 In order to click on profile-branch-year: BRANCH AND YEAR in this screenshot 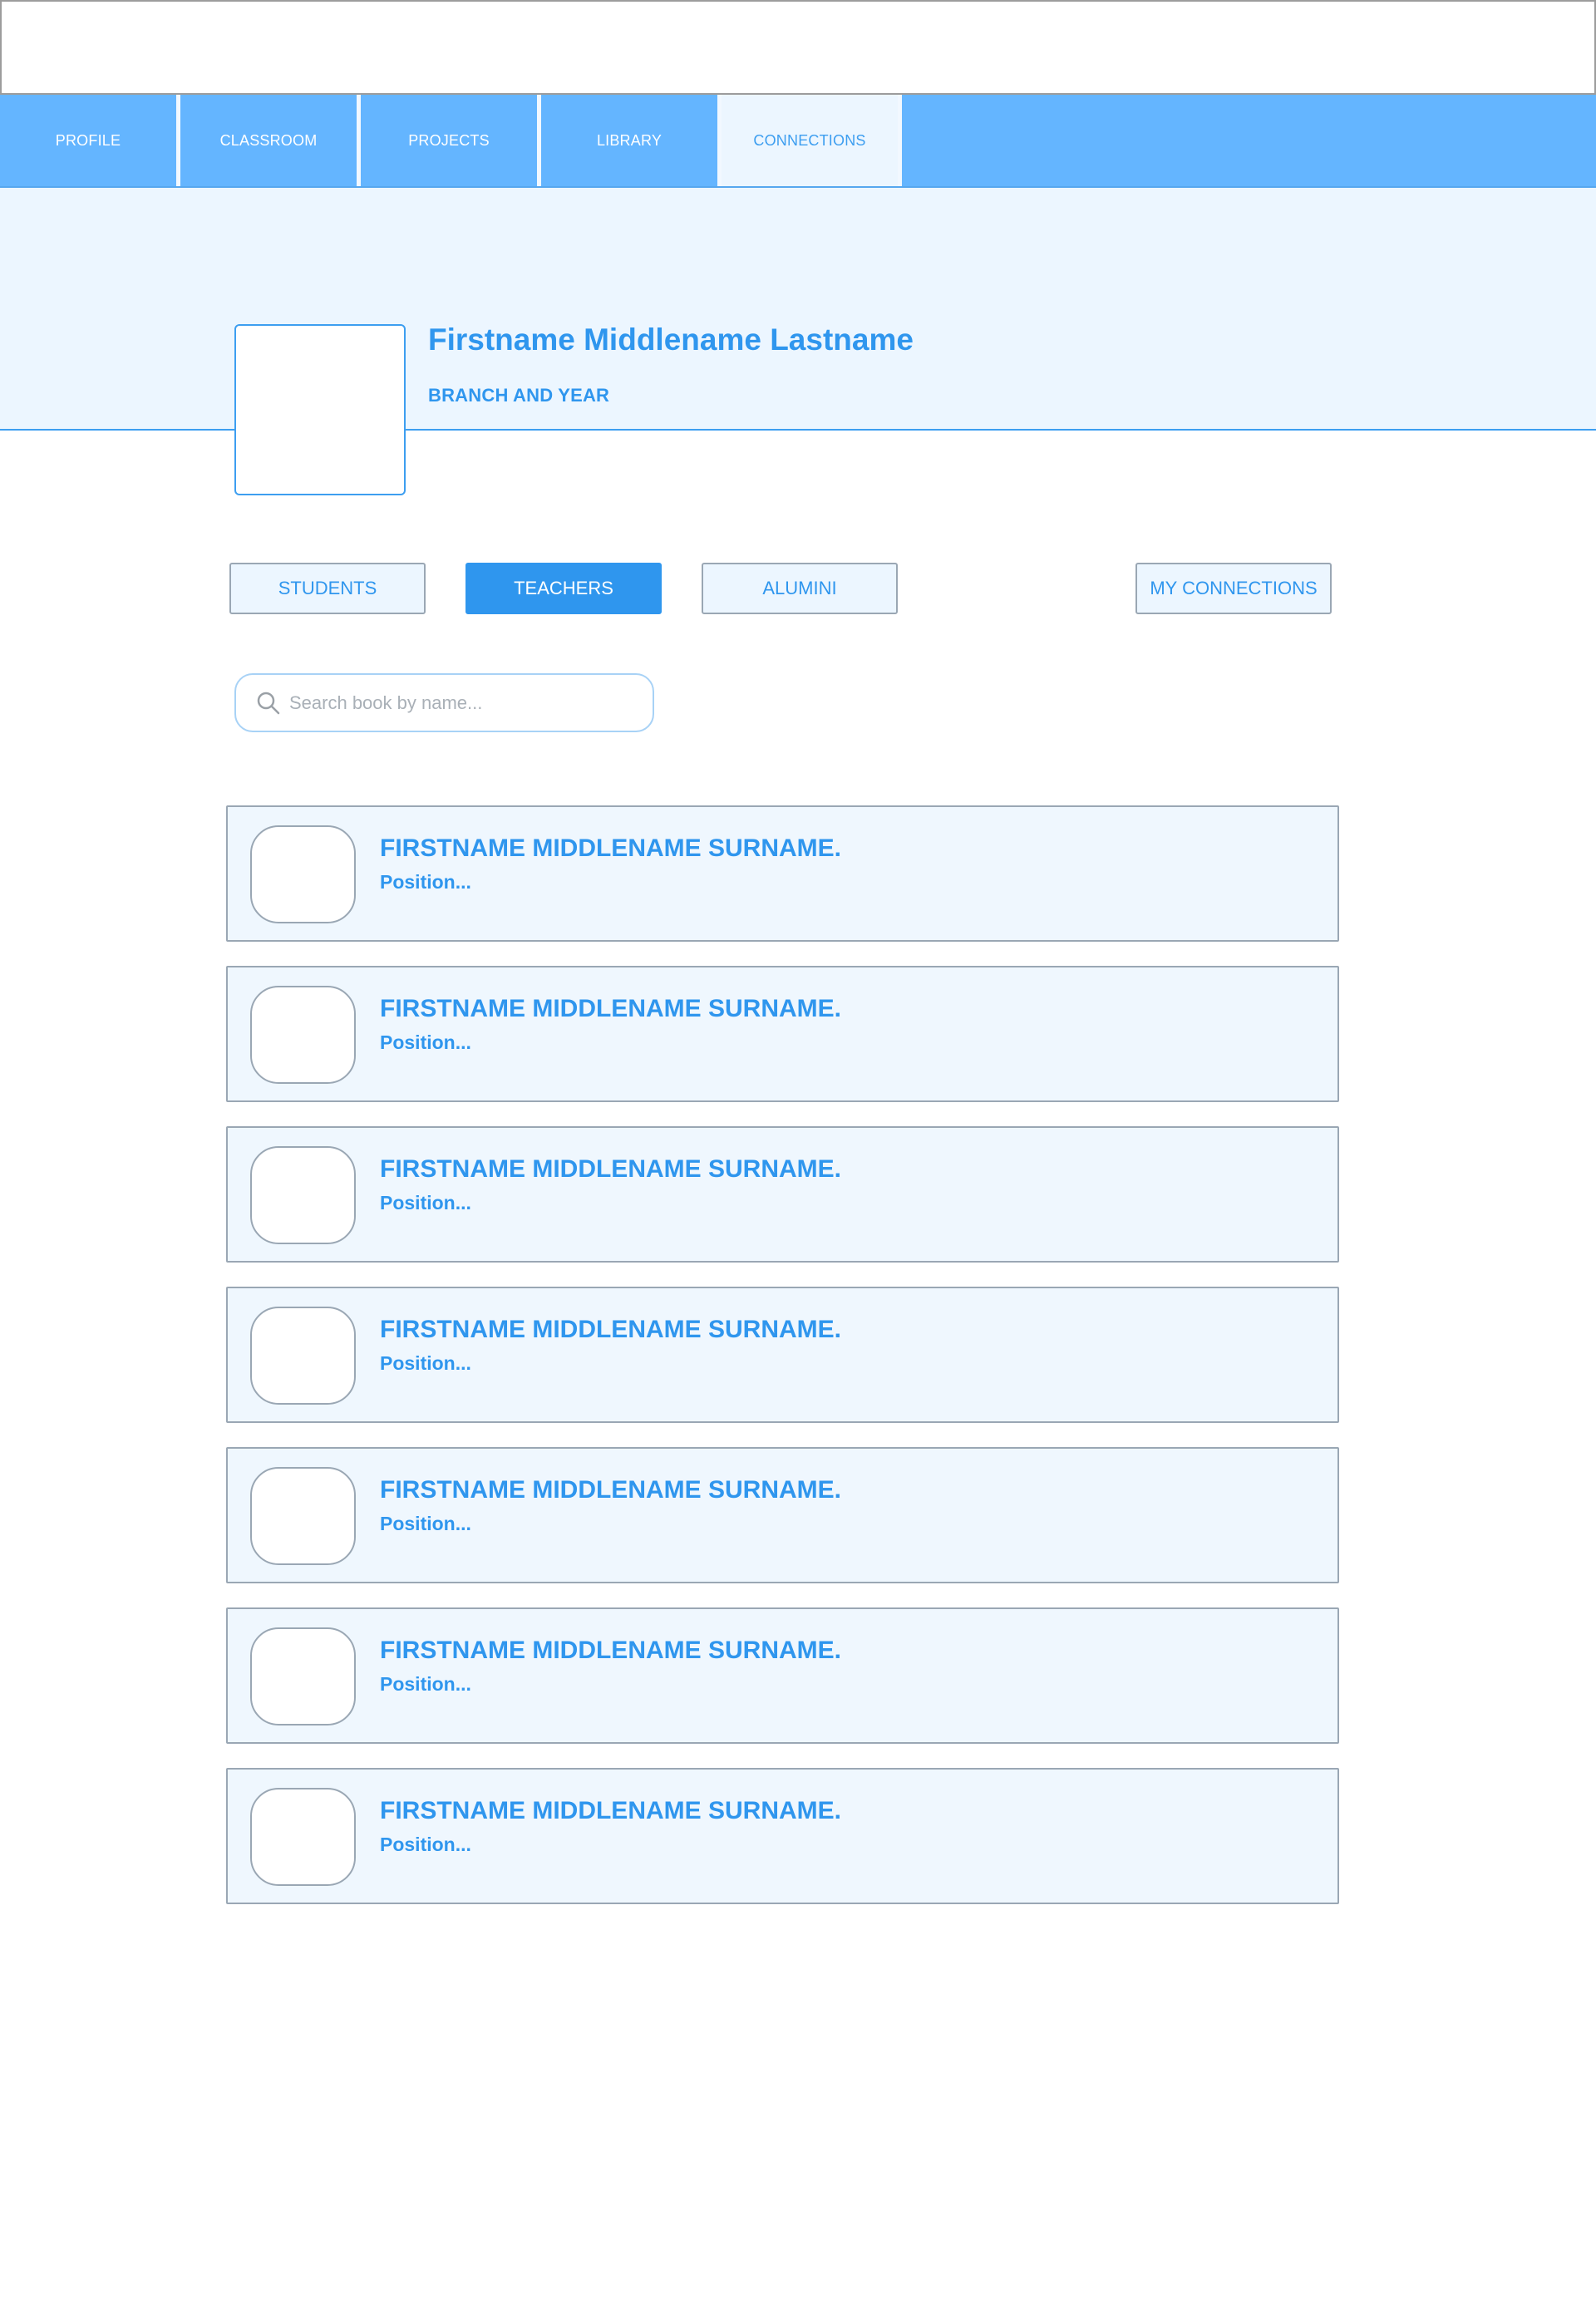, I will do `click(519, 395)`.